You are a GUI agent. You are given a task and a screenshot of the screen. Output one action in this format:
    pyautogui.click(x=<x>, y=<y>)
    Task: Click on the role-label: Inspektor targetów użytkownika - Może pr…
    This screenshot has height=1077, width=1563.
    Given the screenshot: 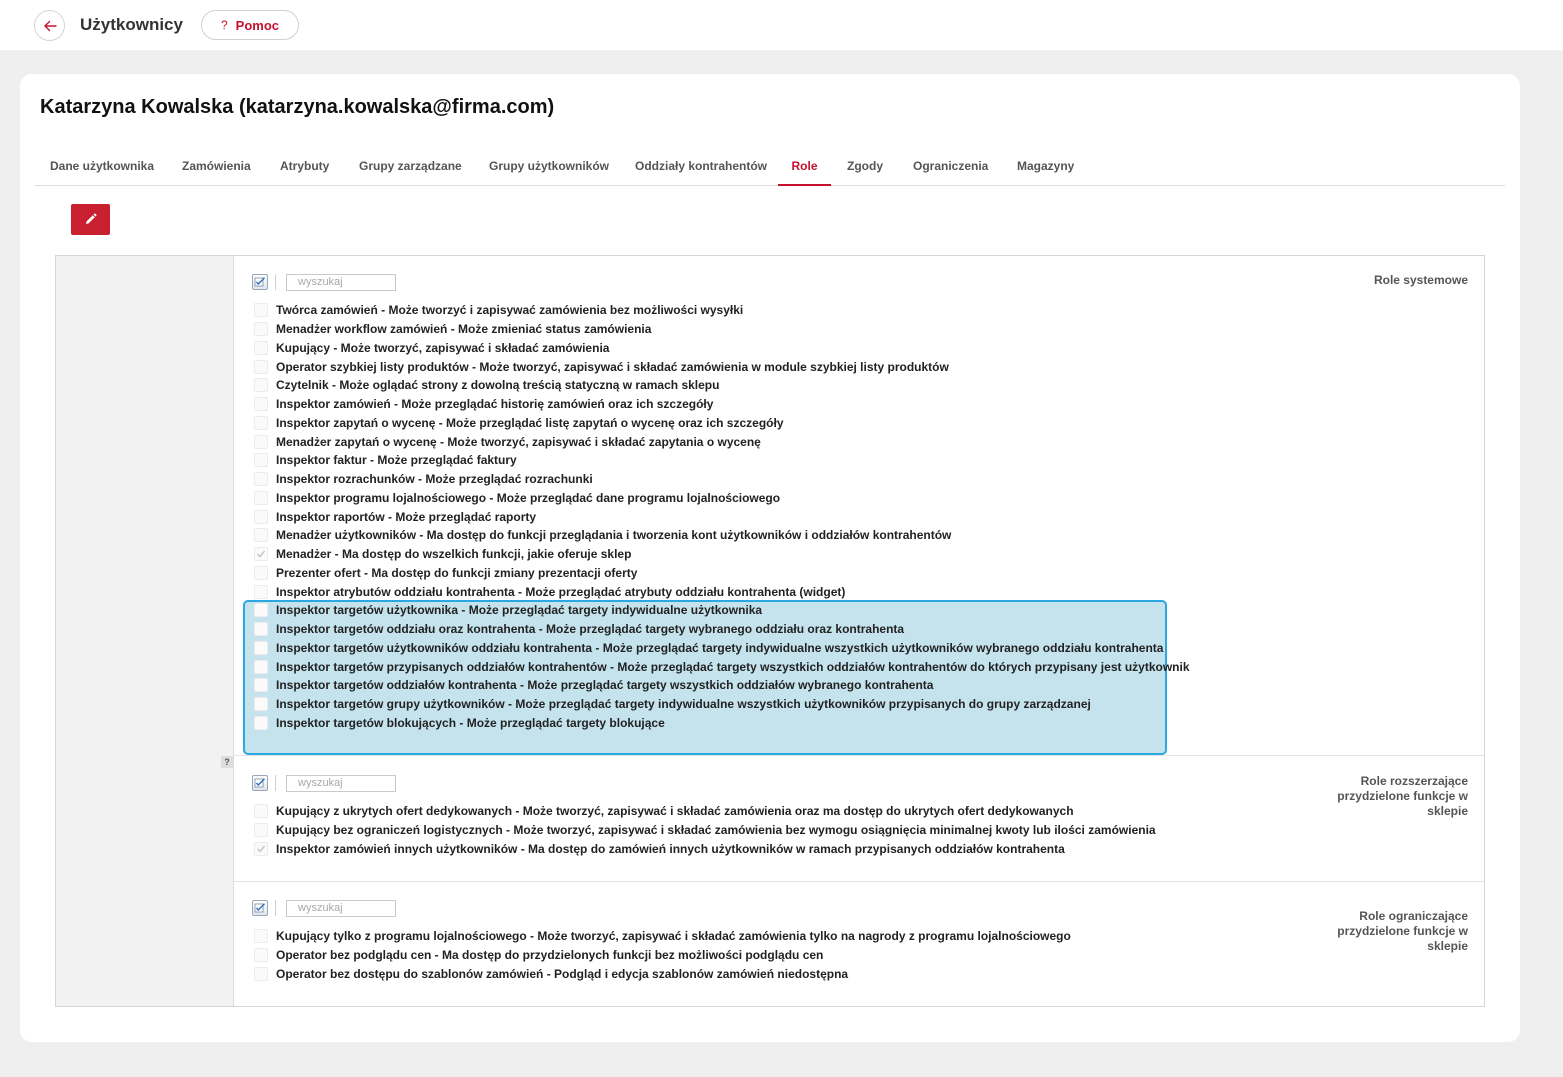 What is the action you would take?
    pyautogui.click(x=519, y=610)
    